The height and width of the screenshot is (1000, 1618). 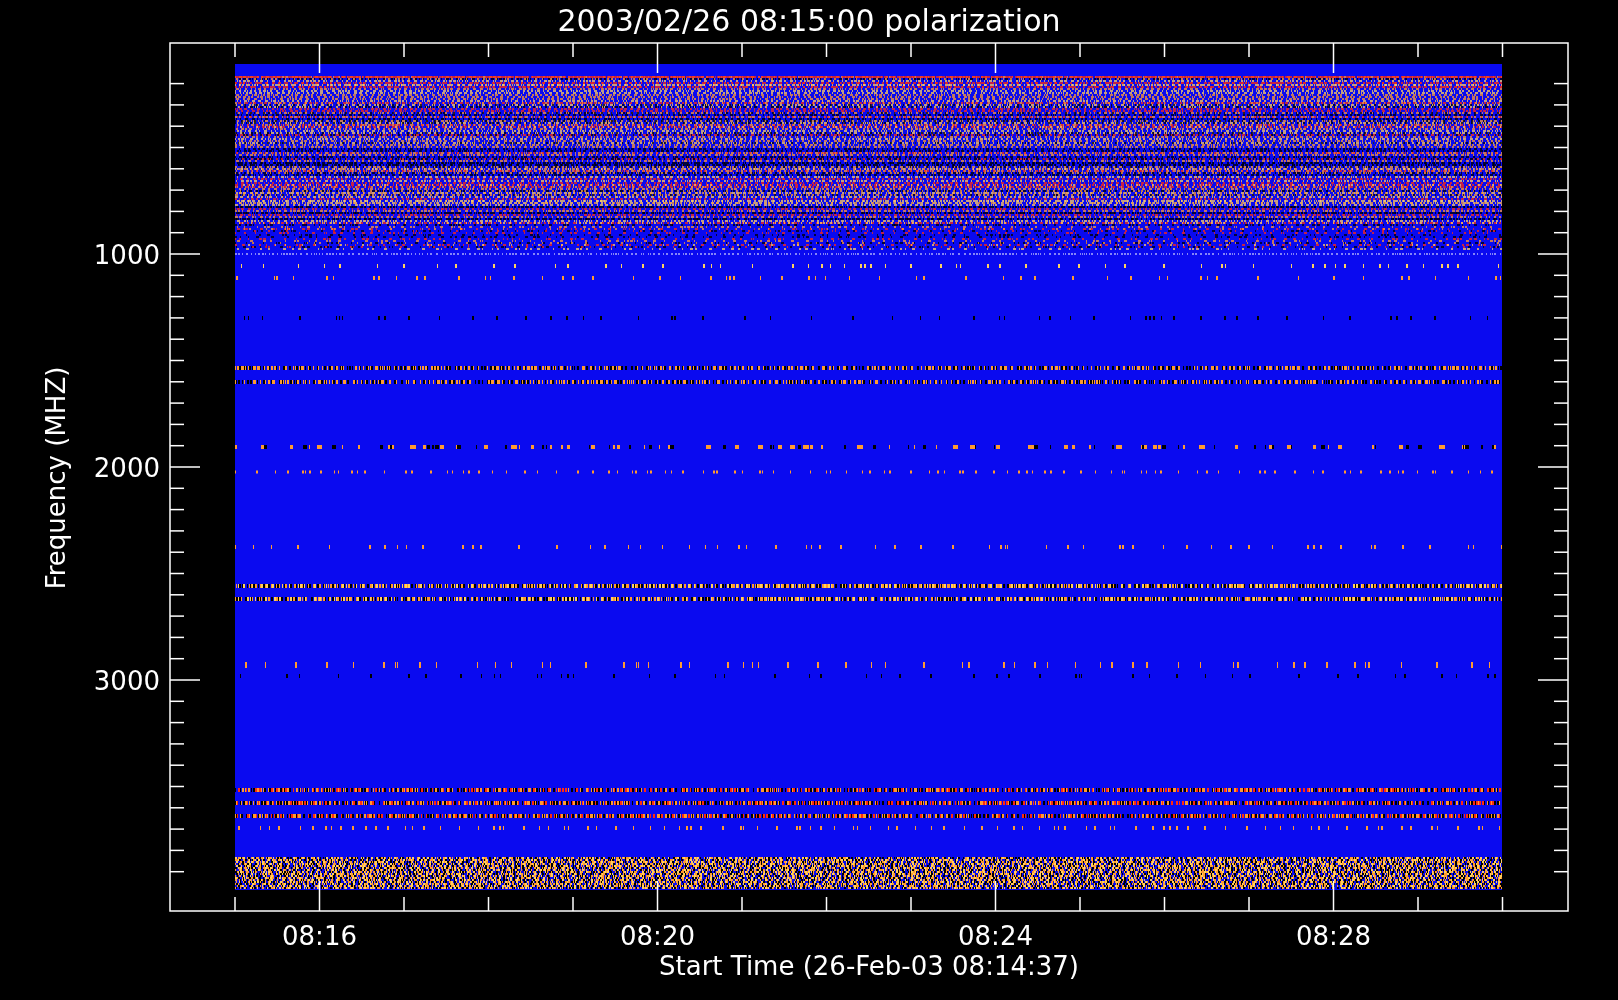 What do you see at coordinates (126, 468) in the screenshot?
I see `y-tick-label: 2000` at bounding box center [126, 468].